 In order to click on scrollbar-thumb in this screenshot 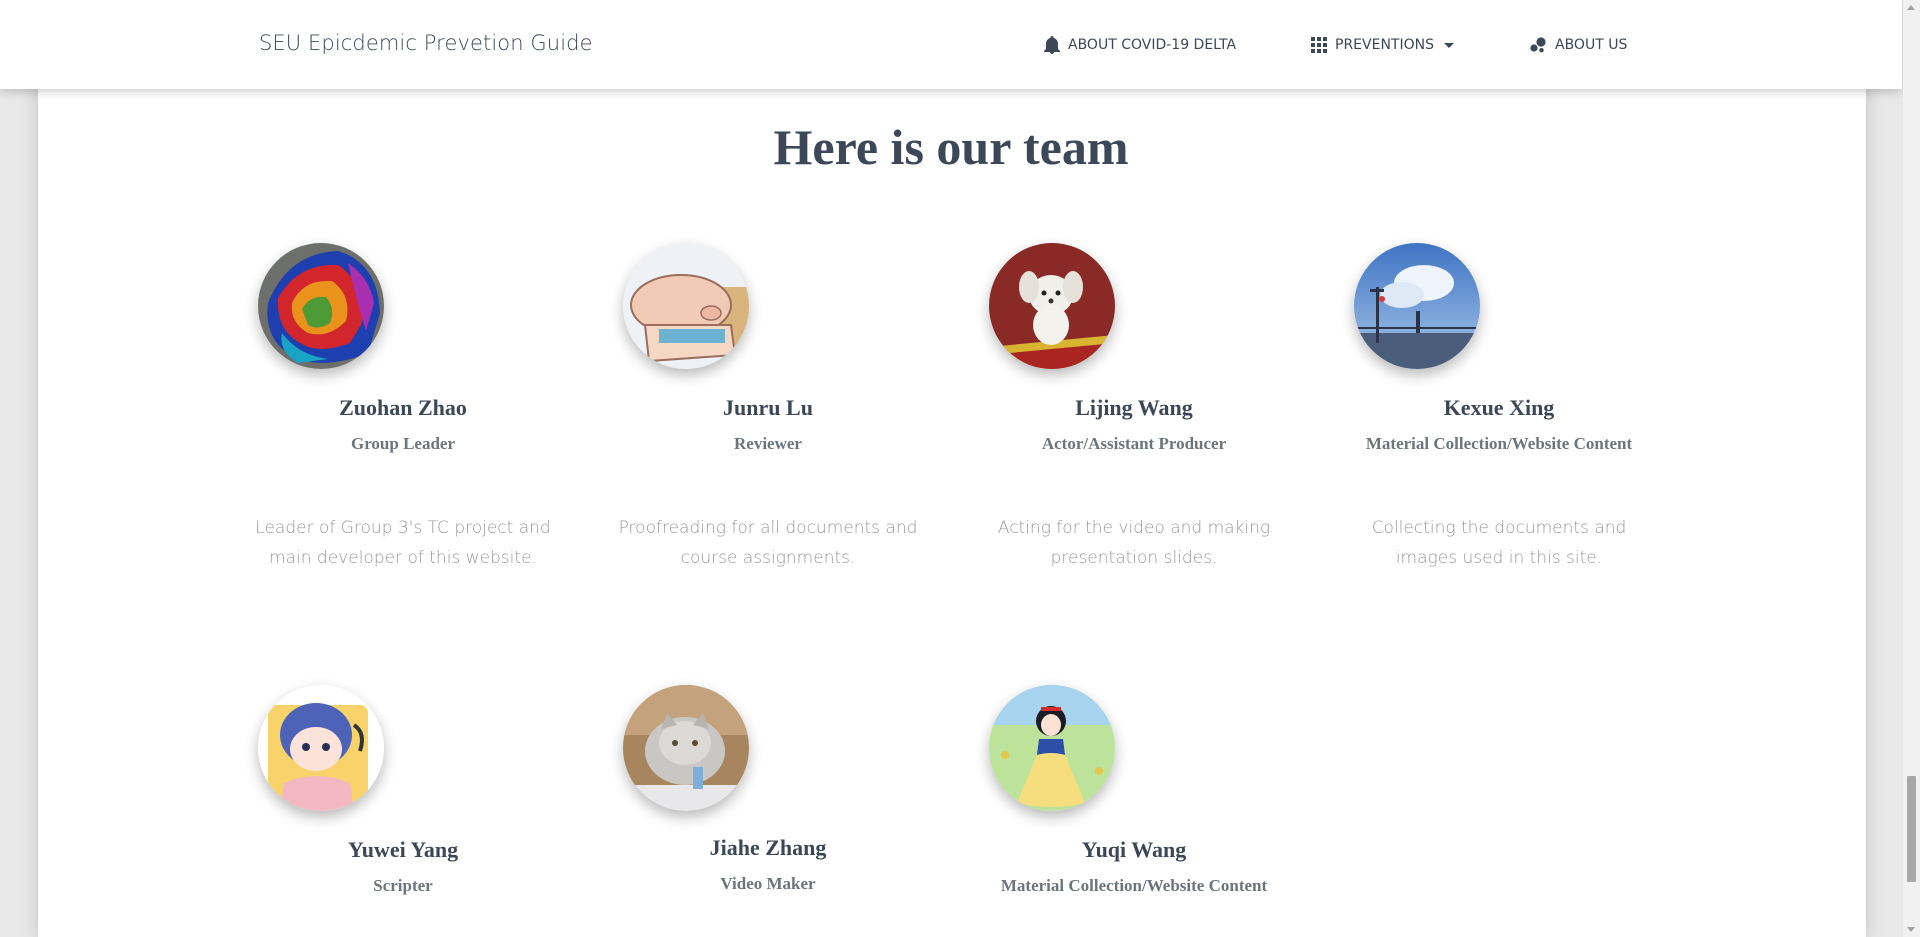, I will do `click(1911, 829)`.